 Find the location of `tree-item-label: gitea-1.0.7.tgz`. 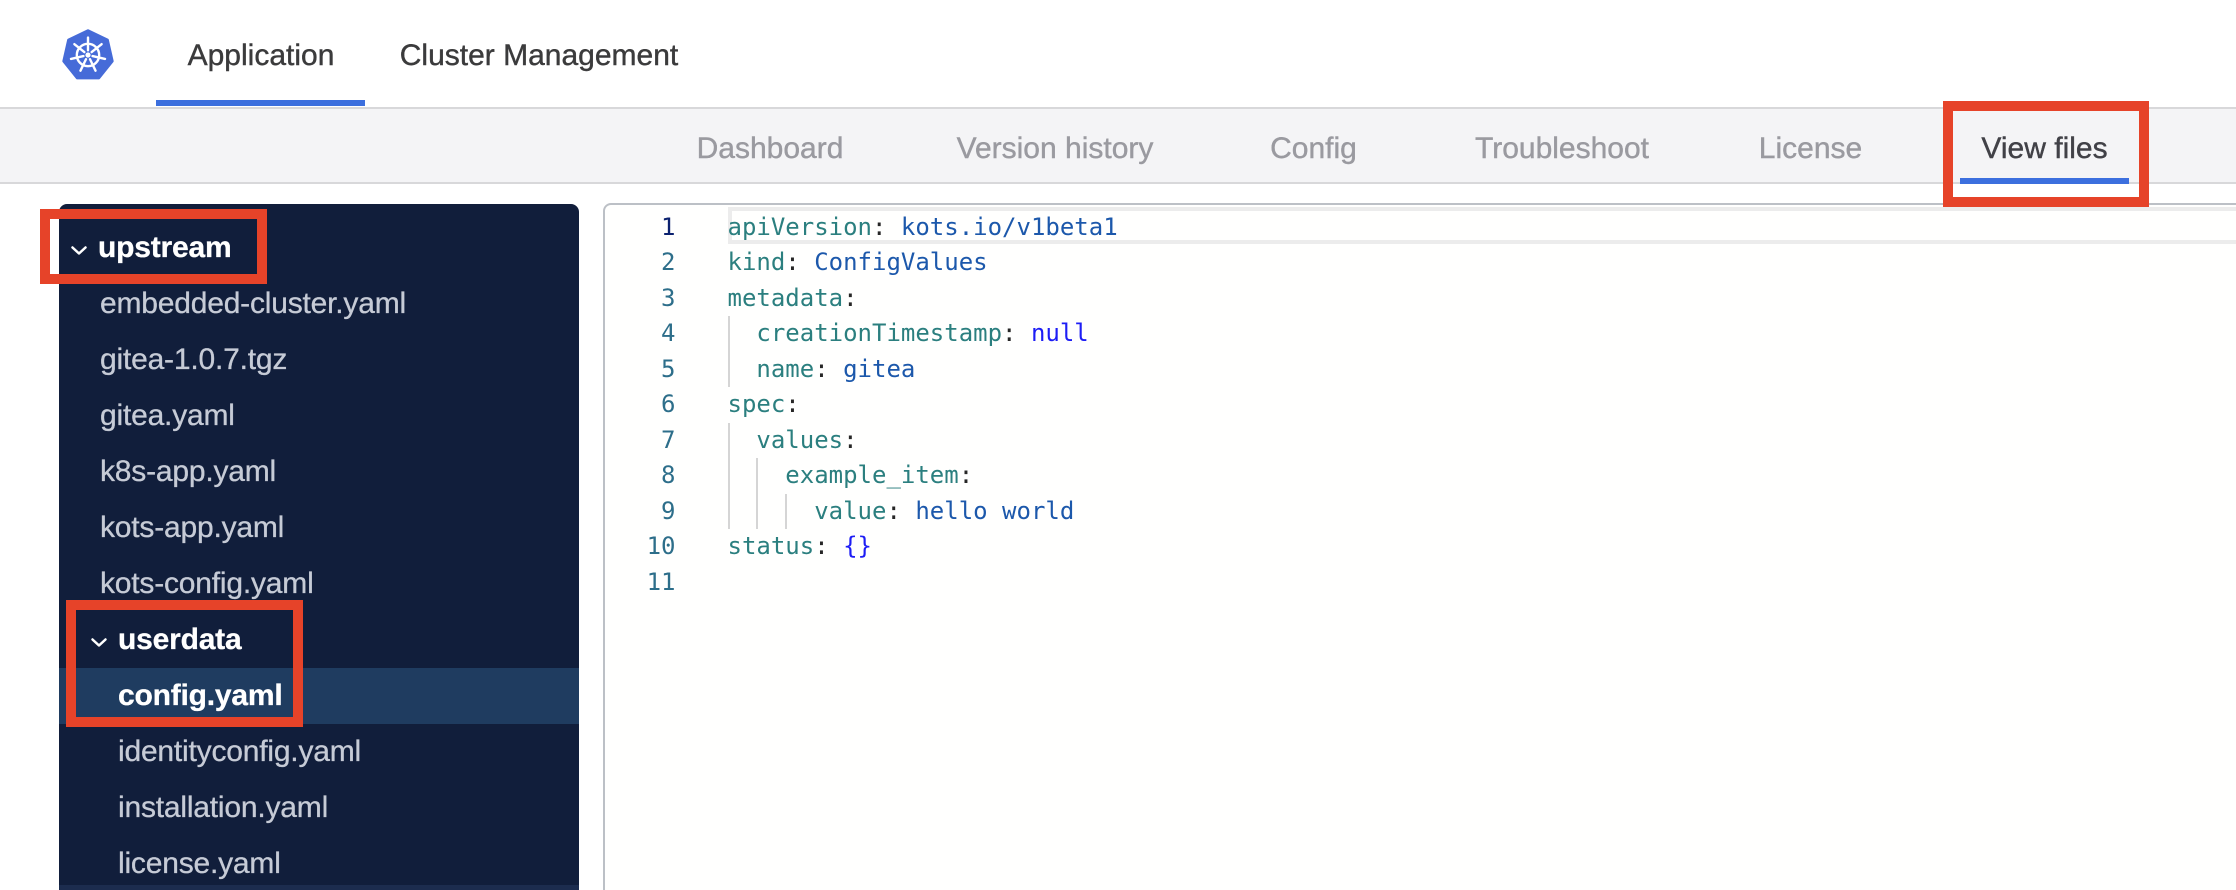

tree-item-label: gitea-1.0.7.tgz is located at coordinates (194, 359).